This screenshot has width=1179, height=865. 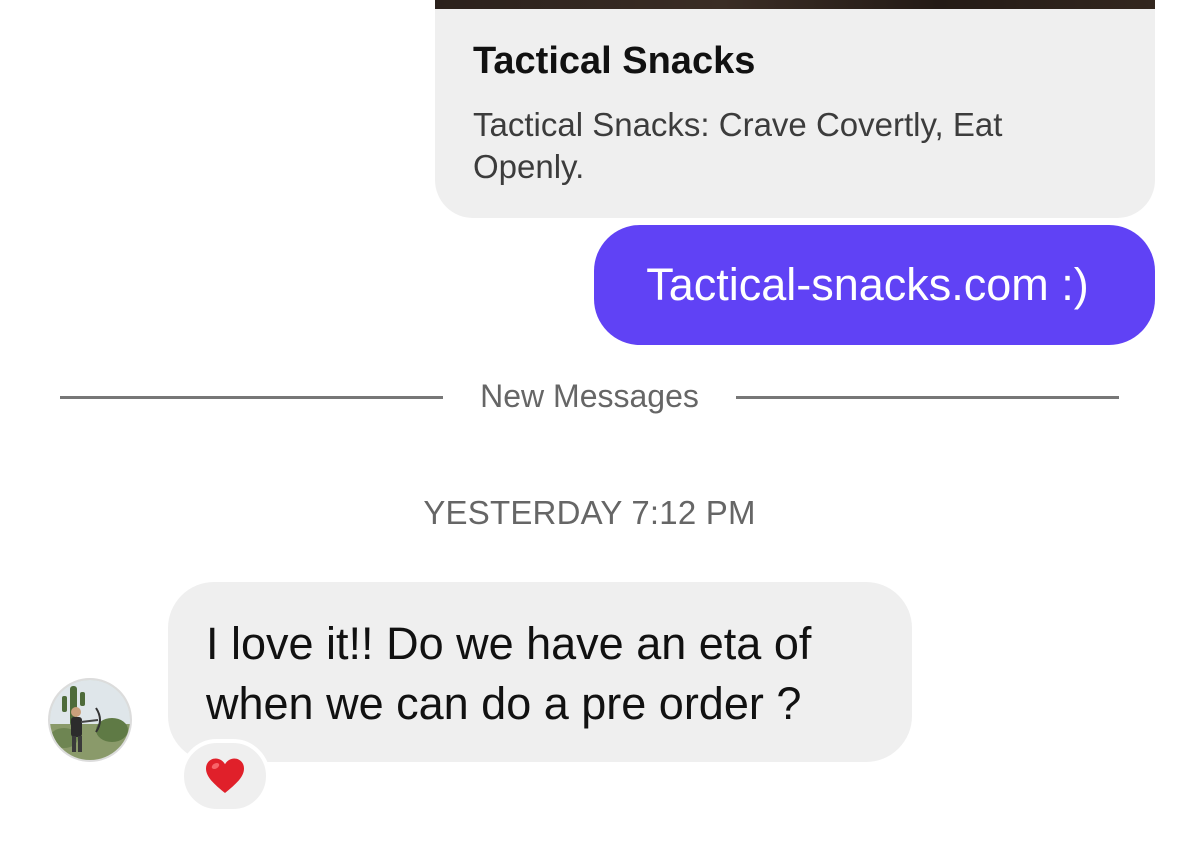 I want to click on red-heart-icon, so click(x=225, y=775).